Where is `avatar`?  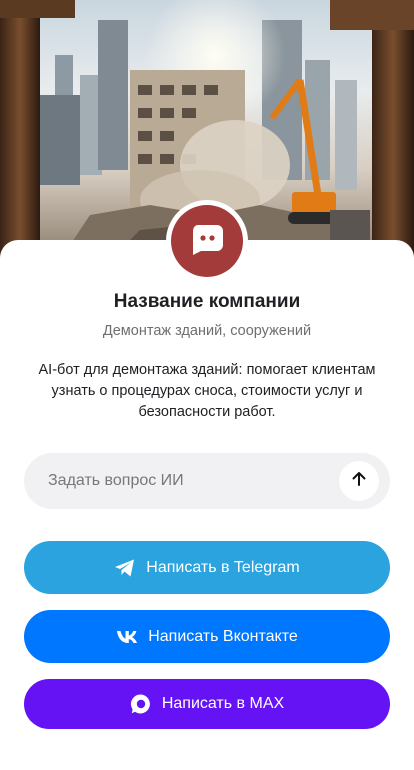 avatar is located at coordinates (207, 241).